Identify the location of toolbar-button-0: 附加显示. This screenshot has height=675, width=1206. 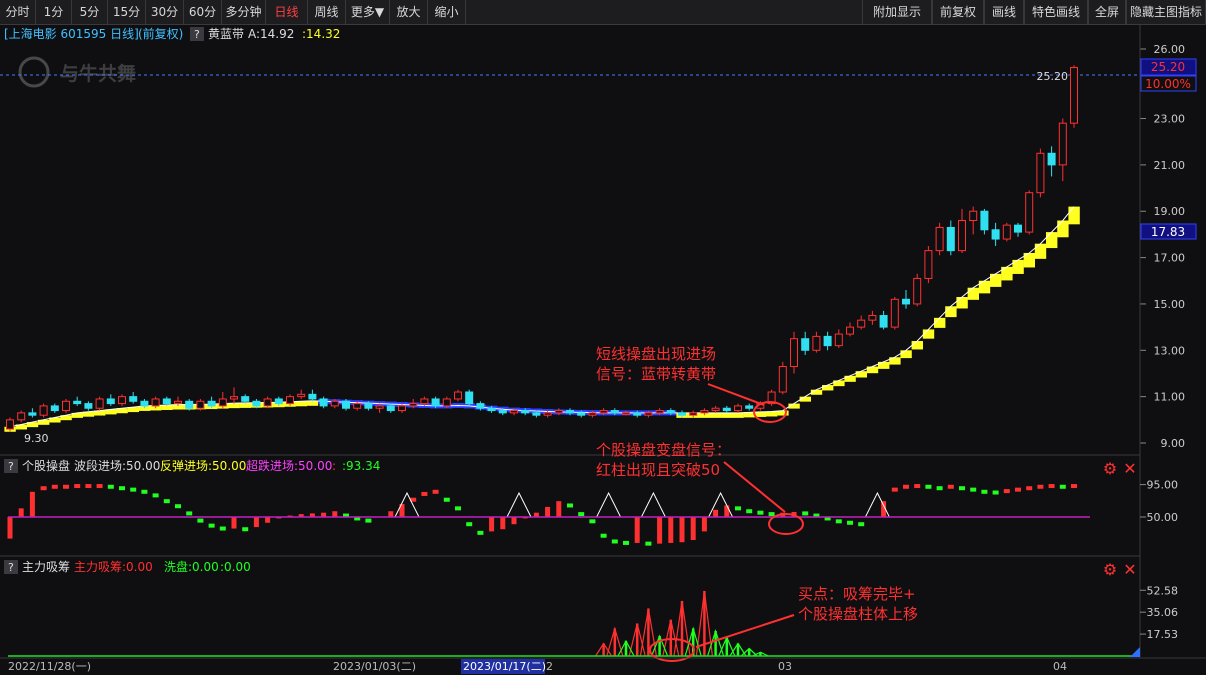
(897, 12).